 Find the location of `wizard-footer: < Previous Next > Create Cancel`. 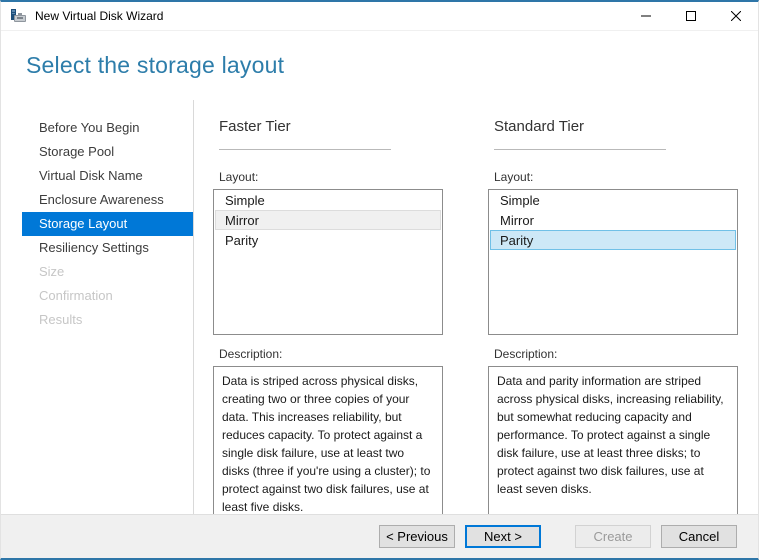

wizard-footer: < Previous Next > Create Cancel is located at coordinates (379, 536).